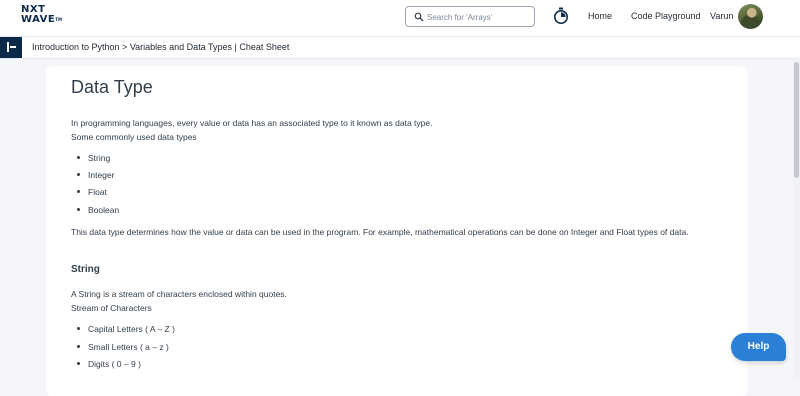 This screenshot has width=800, height=396. Describe the element at coordinates (666, 16) in the screenshot. I see `nav-code-playground-link: Code Playground` at that location.